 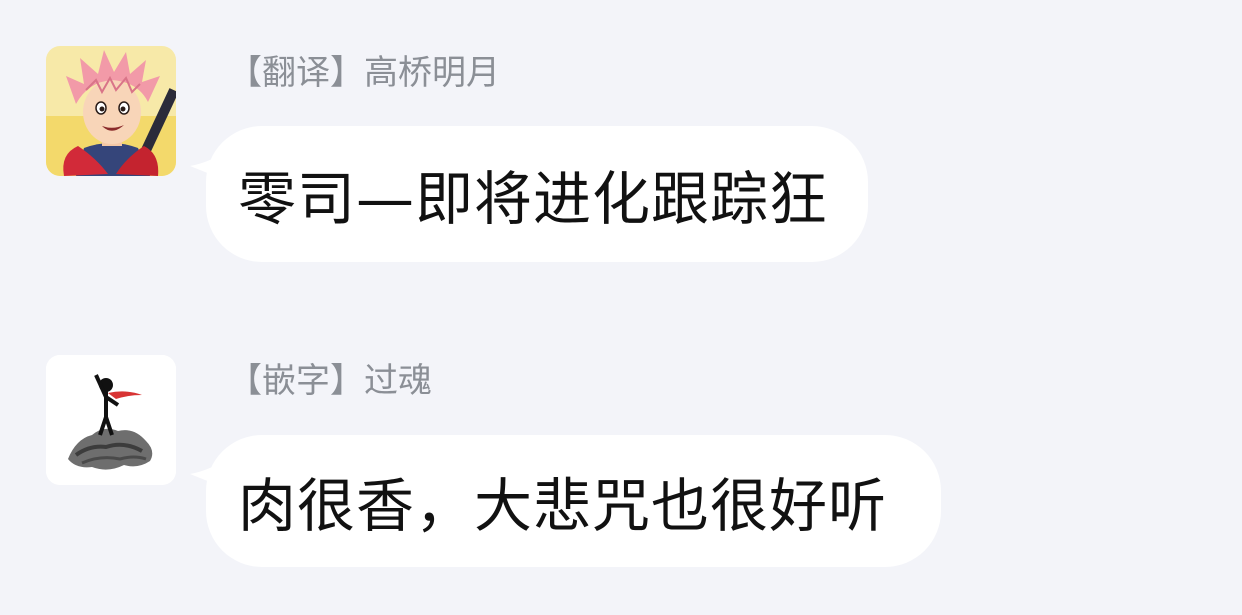 What do you see at coordinates (330, 381) in the screenshot?
I see `sender-name: 【嵌字】过魂` at bounding box center [330, 381].